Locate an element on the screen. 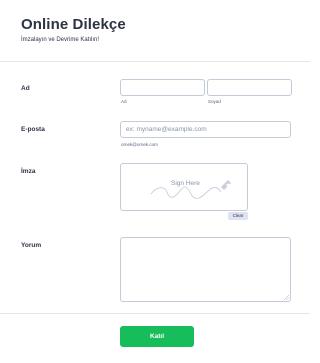 This screenshot has height=363, width=320. email-input: ex: myname@example.com is located at coordinates (205, 129).